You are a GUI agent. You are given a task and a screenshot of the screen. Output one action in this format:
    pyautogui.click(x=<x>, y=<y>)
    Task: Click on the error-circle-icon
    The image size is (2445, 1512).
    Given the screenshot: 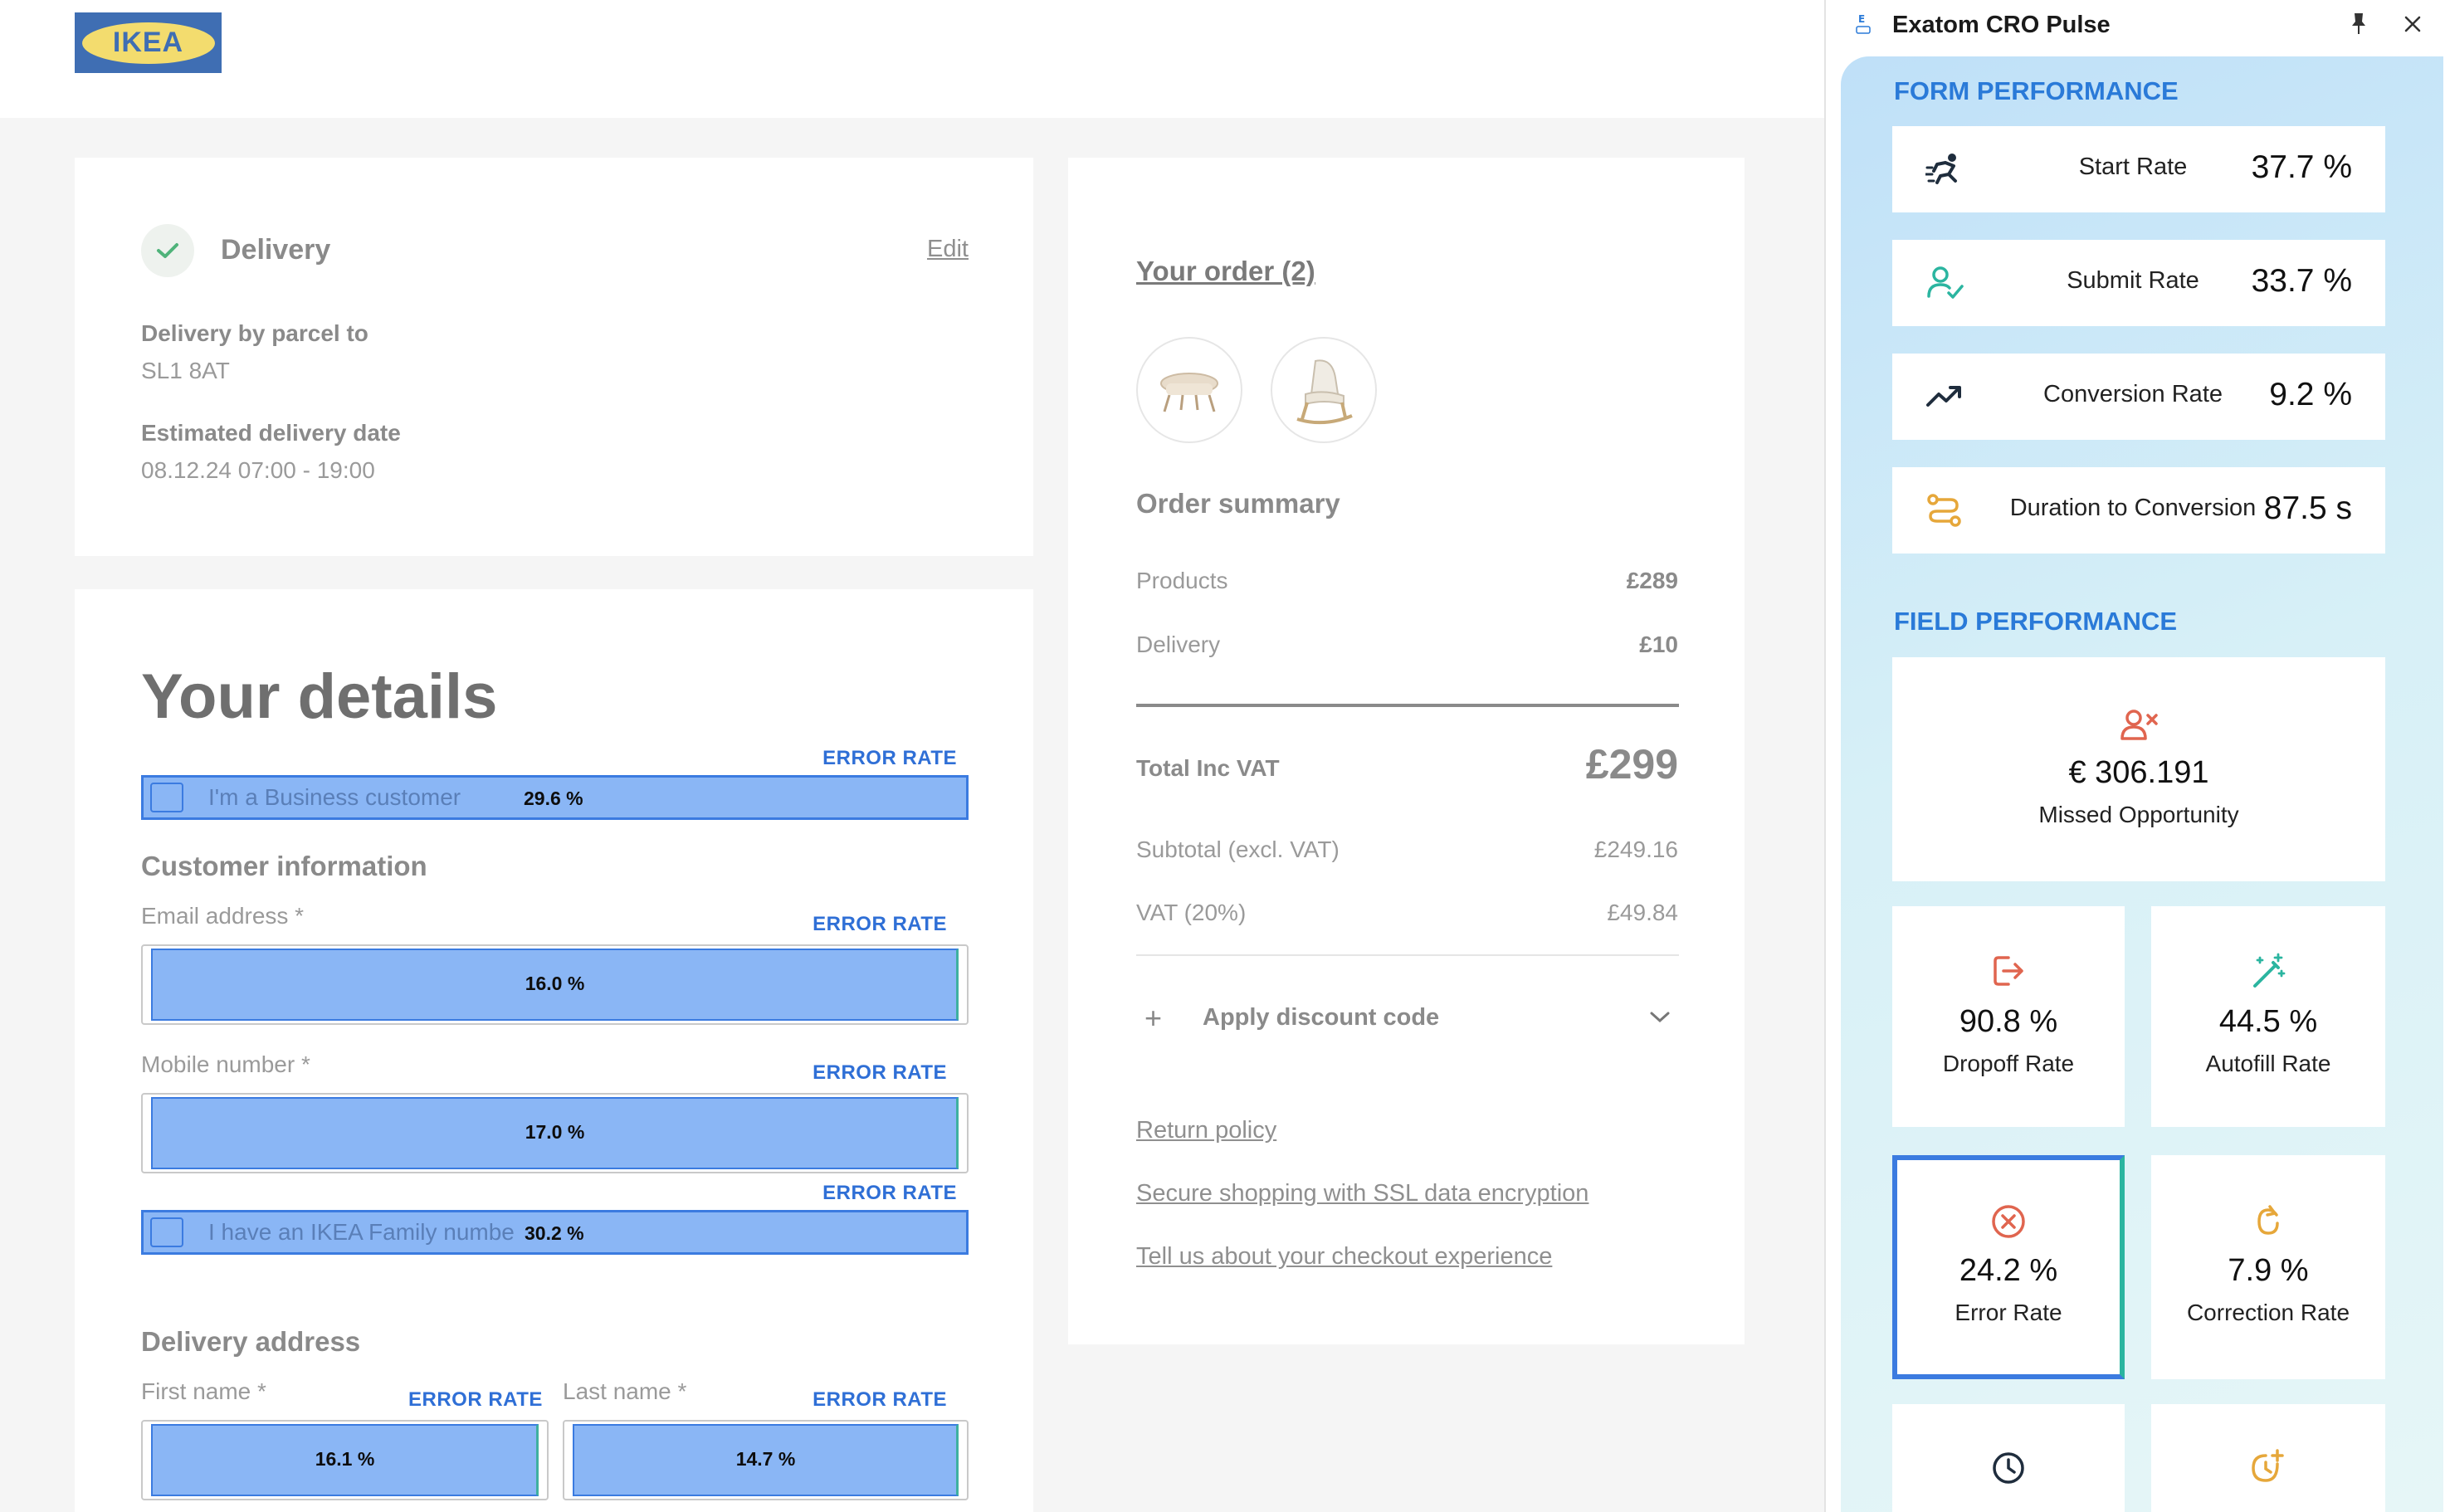 What is the action you would take?
    pyautogui.click(x=2008, y=1222)
    